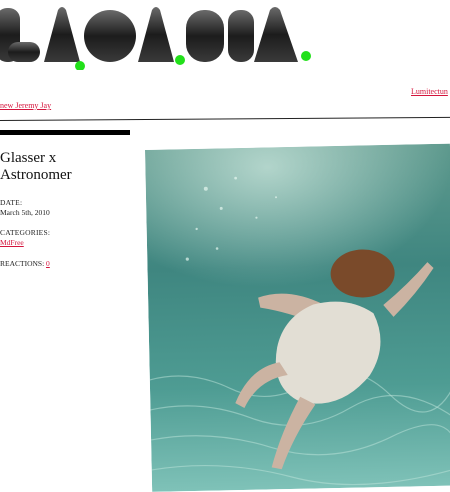 The height and width of the screenshot is (492, 450). I want to click on categories-label: CATEGORIES:, so click(25, 232).